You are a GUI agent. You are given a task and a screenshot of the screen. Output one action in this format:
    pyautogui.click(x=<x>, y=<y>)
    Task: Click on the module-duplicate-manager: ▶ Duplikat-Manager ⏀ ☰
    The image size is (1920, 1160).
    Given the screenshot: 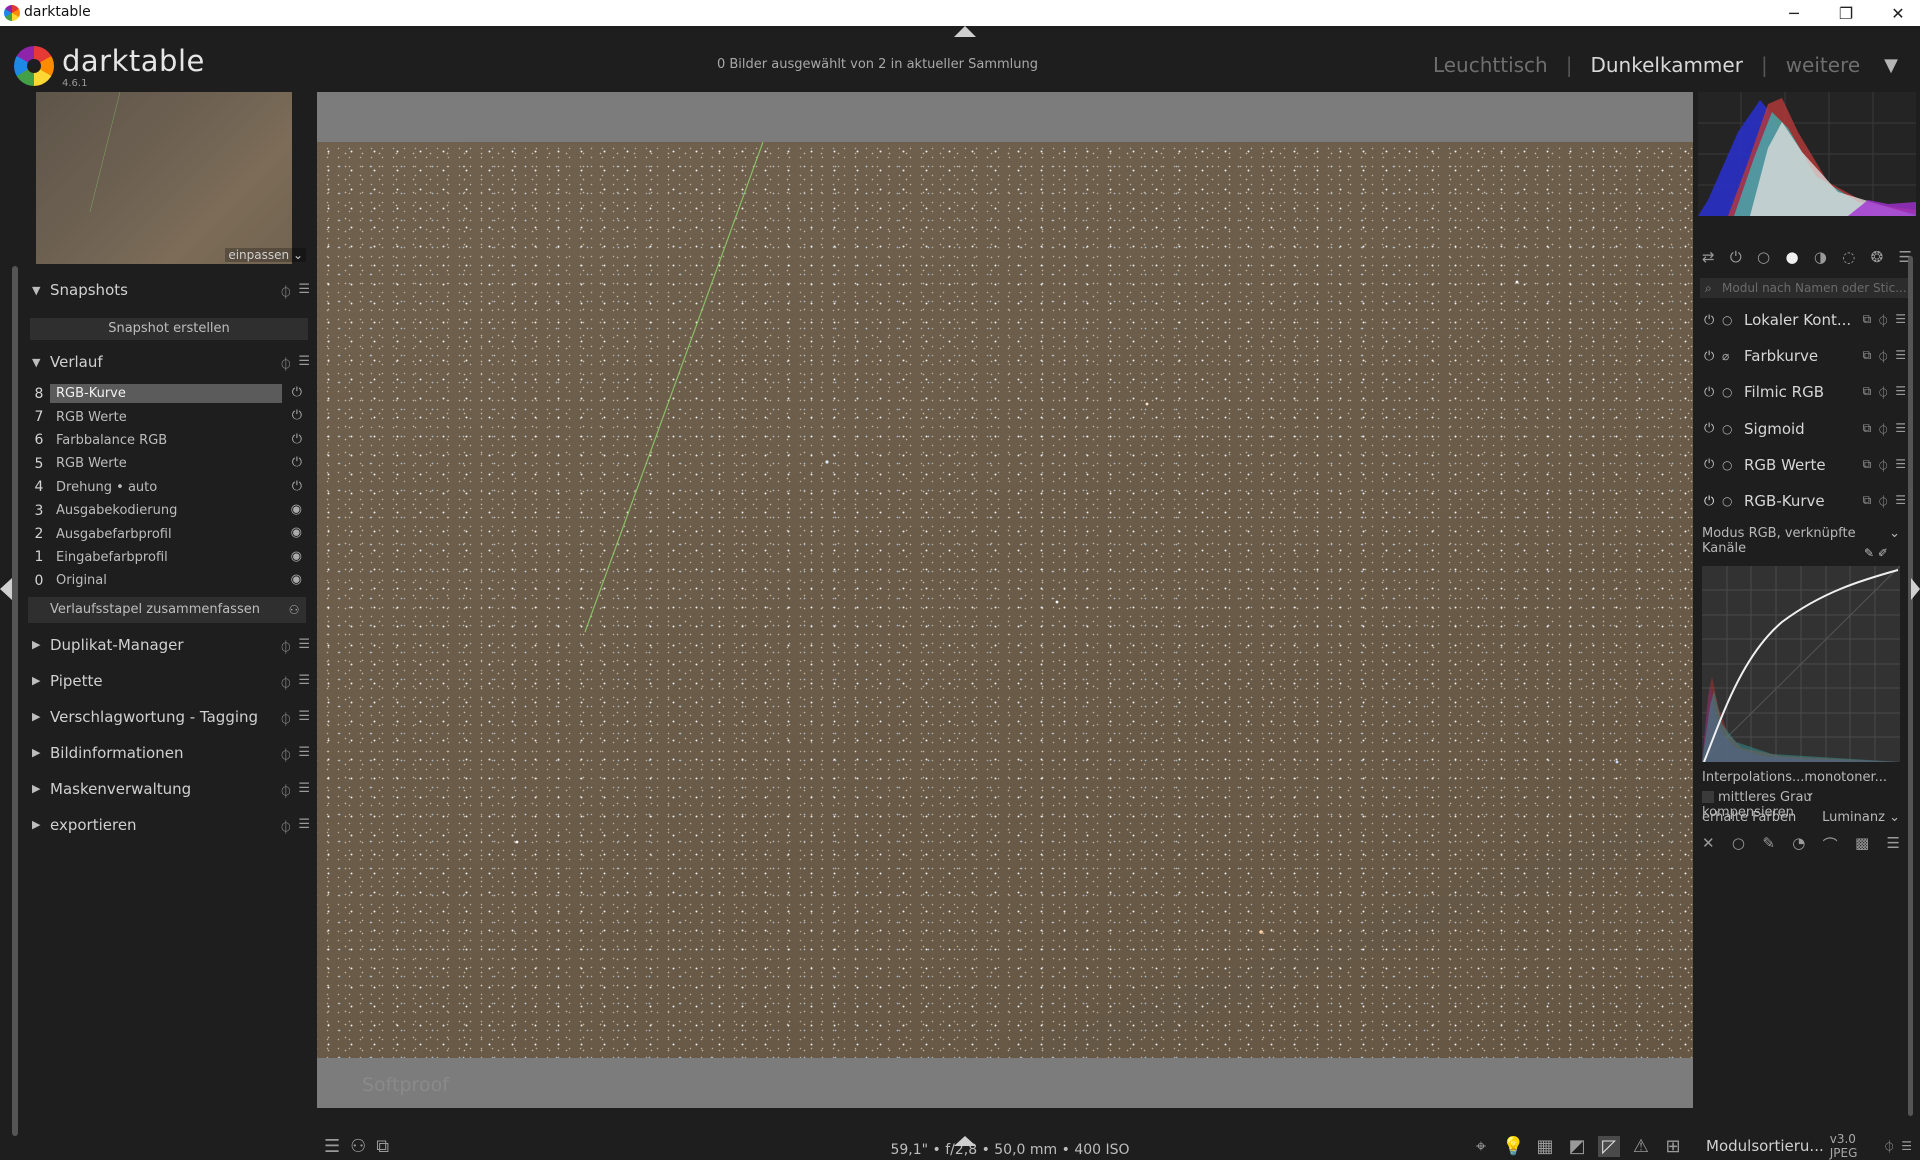 What is the action you would take?
    pyautogui.click(x=169, y=645)
    